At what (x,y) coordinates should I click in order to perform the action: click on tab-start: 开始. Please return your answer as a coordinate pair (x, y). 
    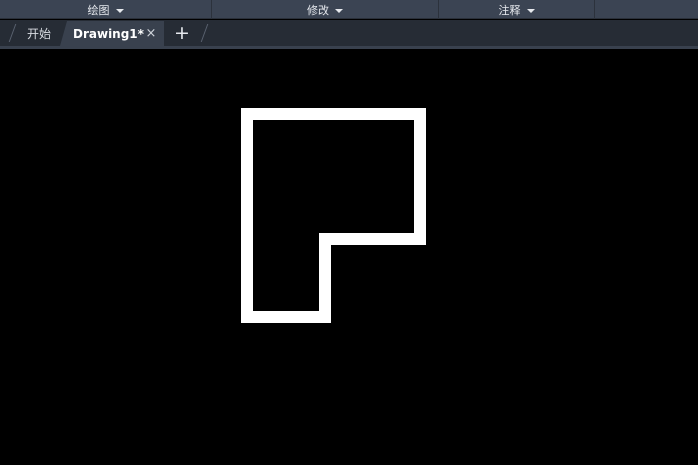
    Looking at the image, I should click on (39, 33).